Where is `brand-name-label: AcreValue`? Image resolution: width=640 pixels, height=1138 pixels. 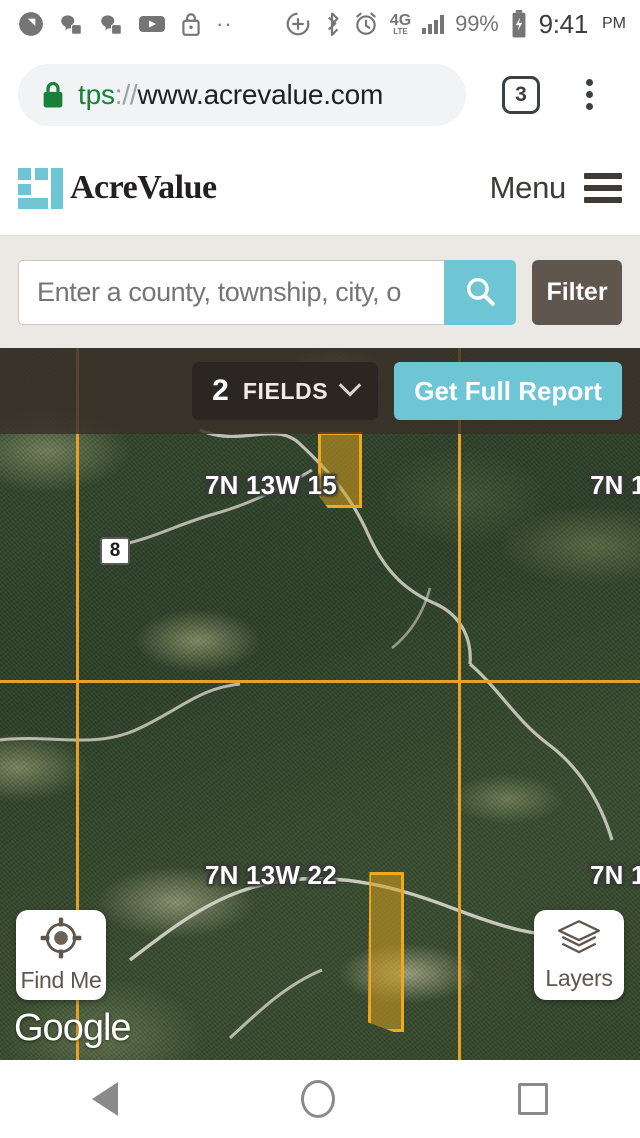
brand-name-label: AcreValue is located at coordinates (143, 187).